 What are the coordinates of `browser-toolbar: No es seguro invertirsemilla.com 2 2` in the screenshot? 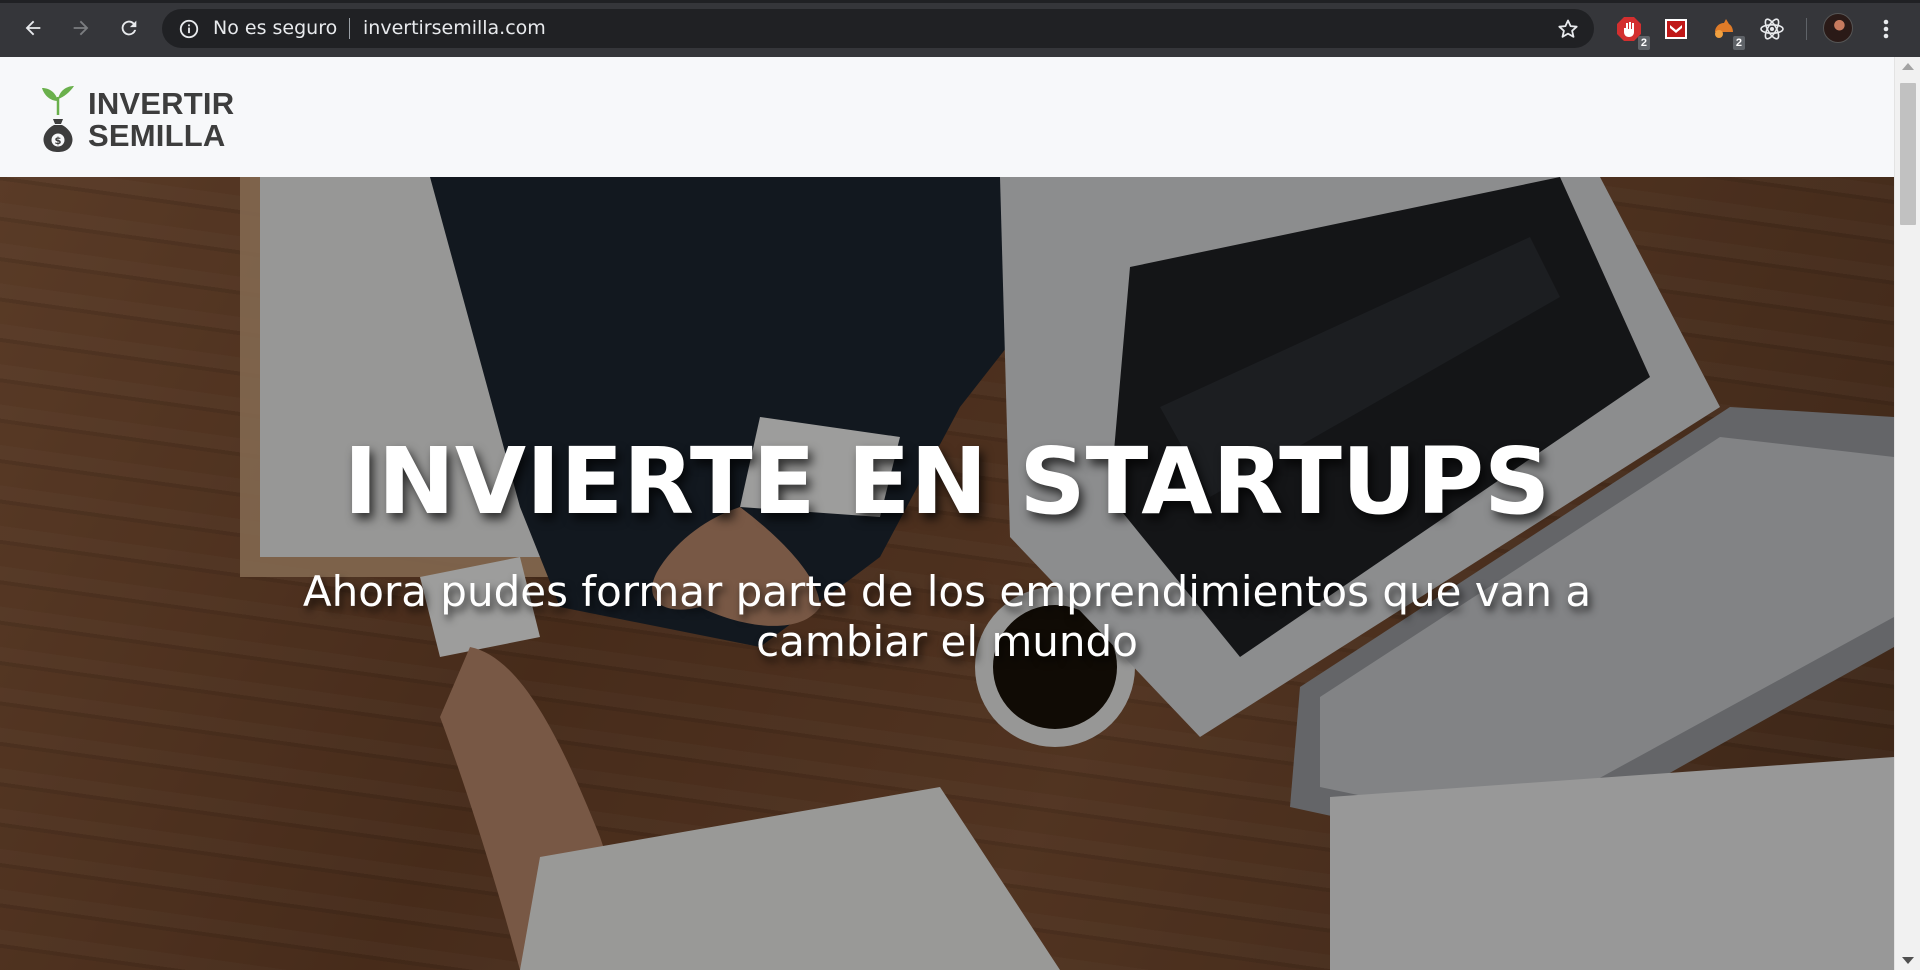 It's located at (960, 28).